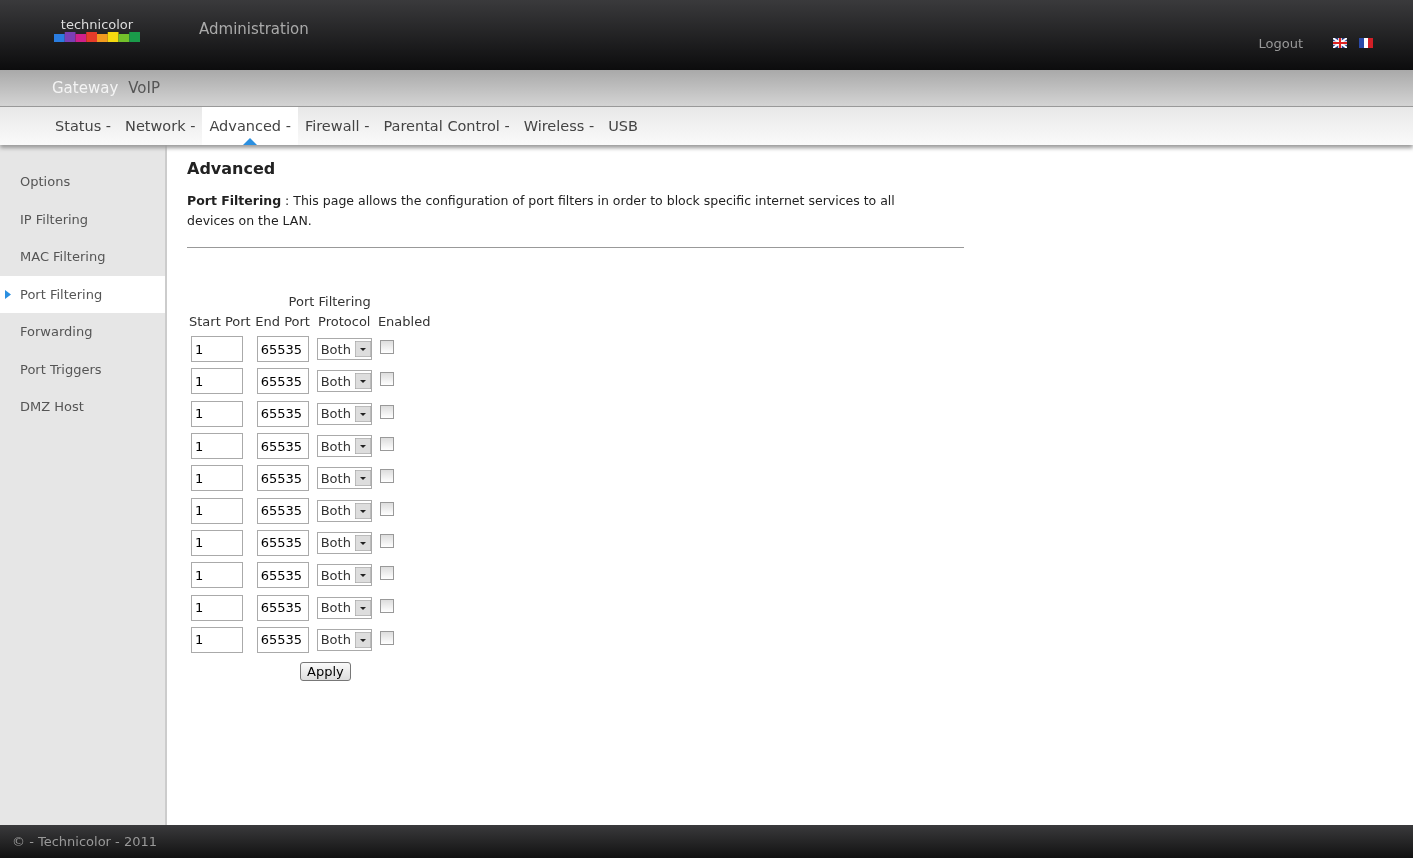  I want to click on page-description: Port Filtering : This page allows the configuration of port filters in order to block specific internet services to all devices on the LAN., so click(541, 211).